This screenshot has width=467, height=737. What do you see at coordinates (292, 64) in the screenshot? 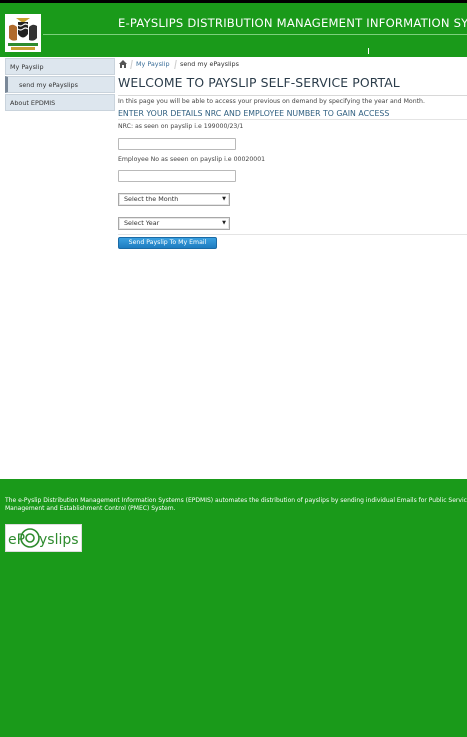
I see `breadcrumb: My Payslip send my ePayslips` at bounding box center [292, 64].